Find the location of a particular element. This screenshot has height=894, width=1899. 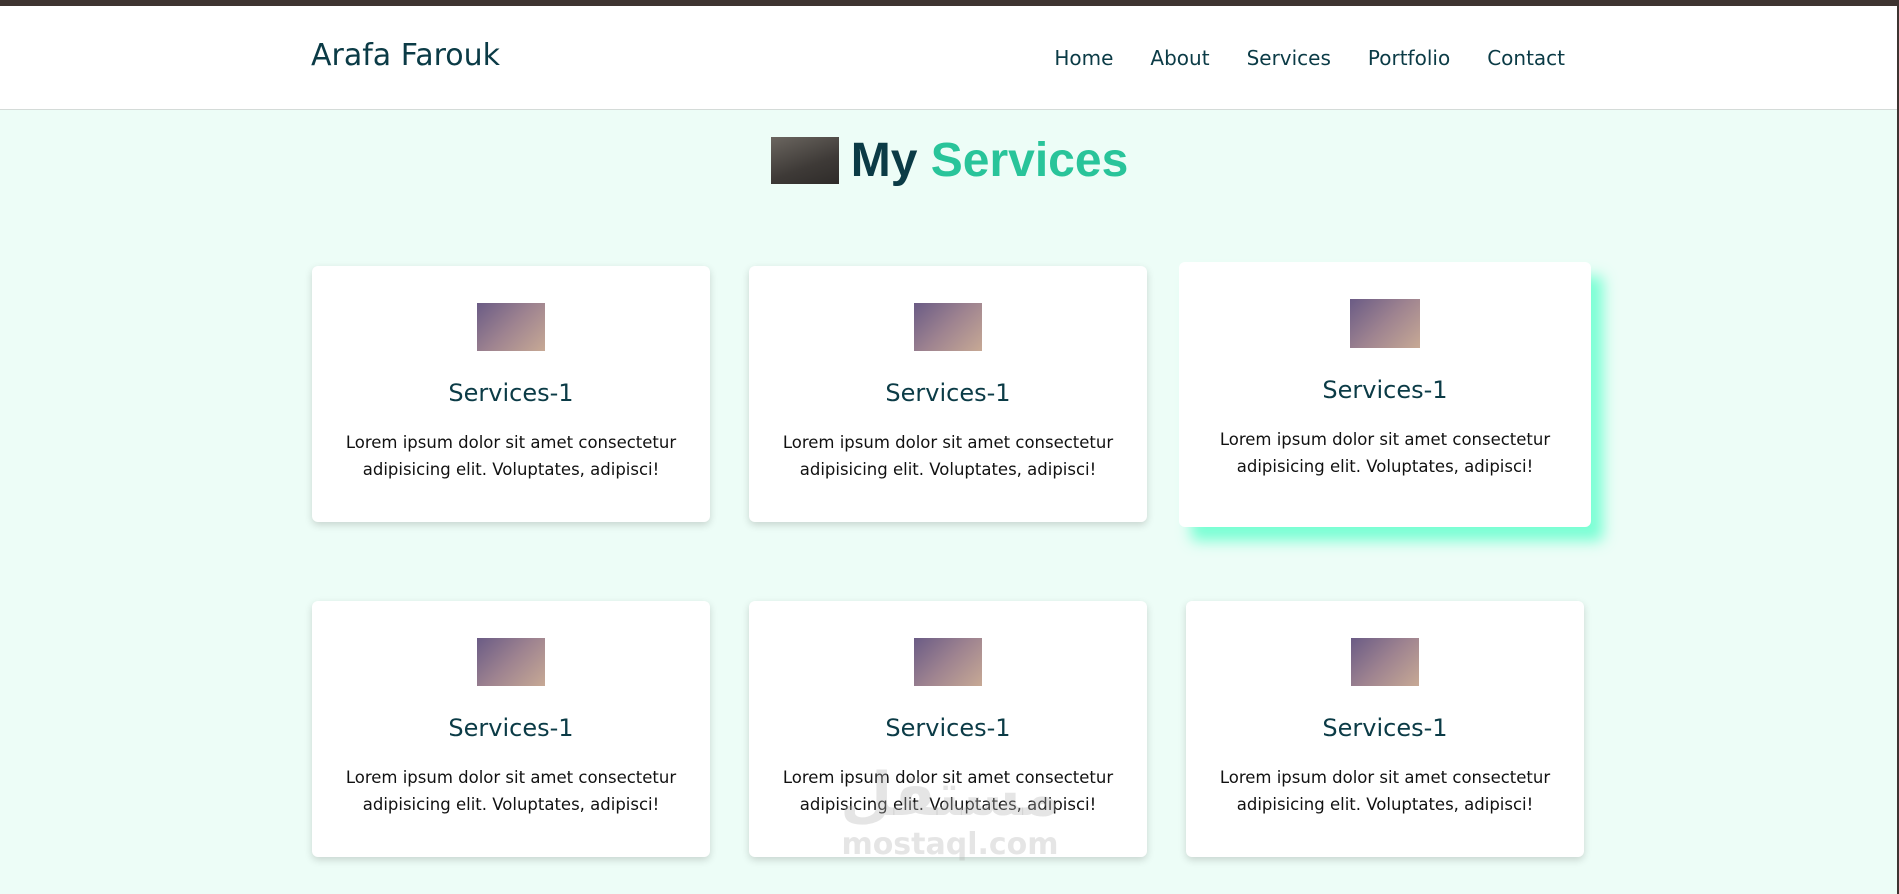

page-title: My Services is located at coordinates (990, 160).